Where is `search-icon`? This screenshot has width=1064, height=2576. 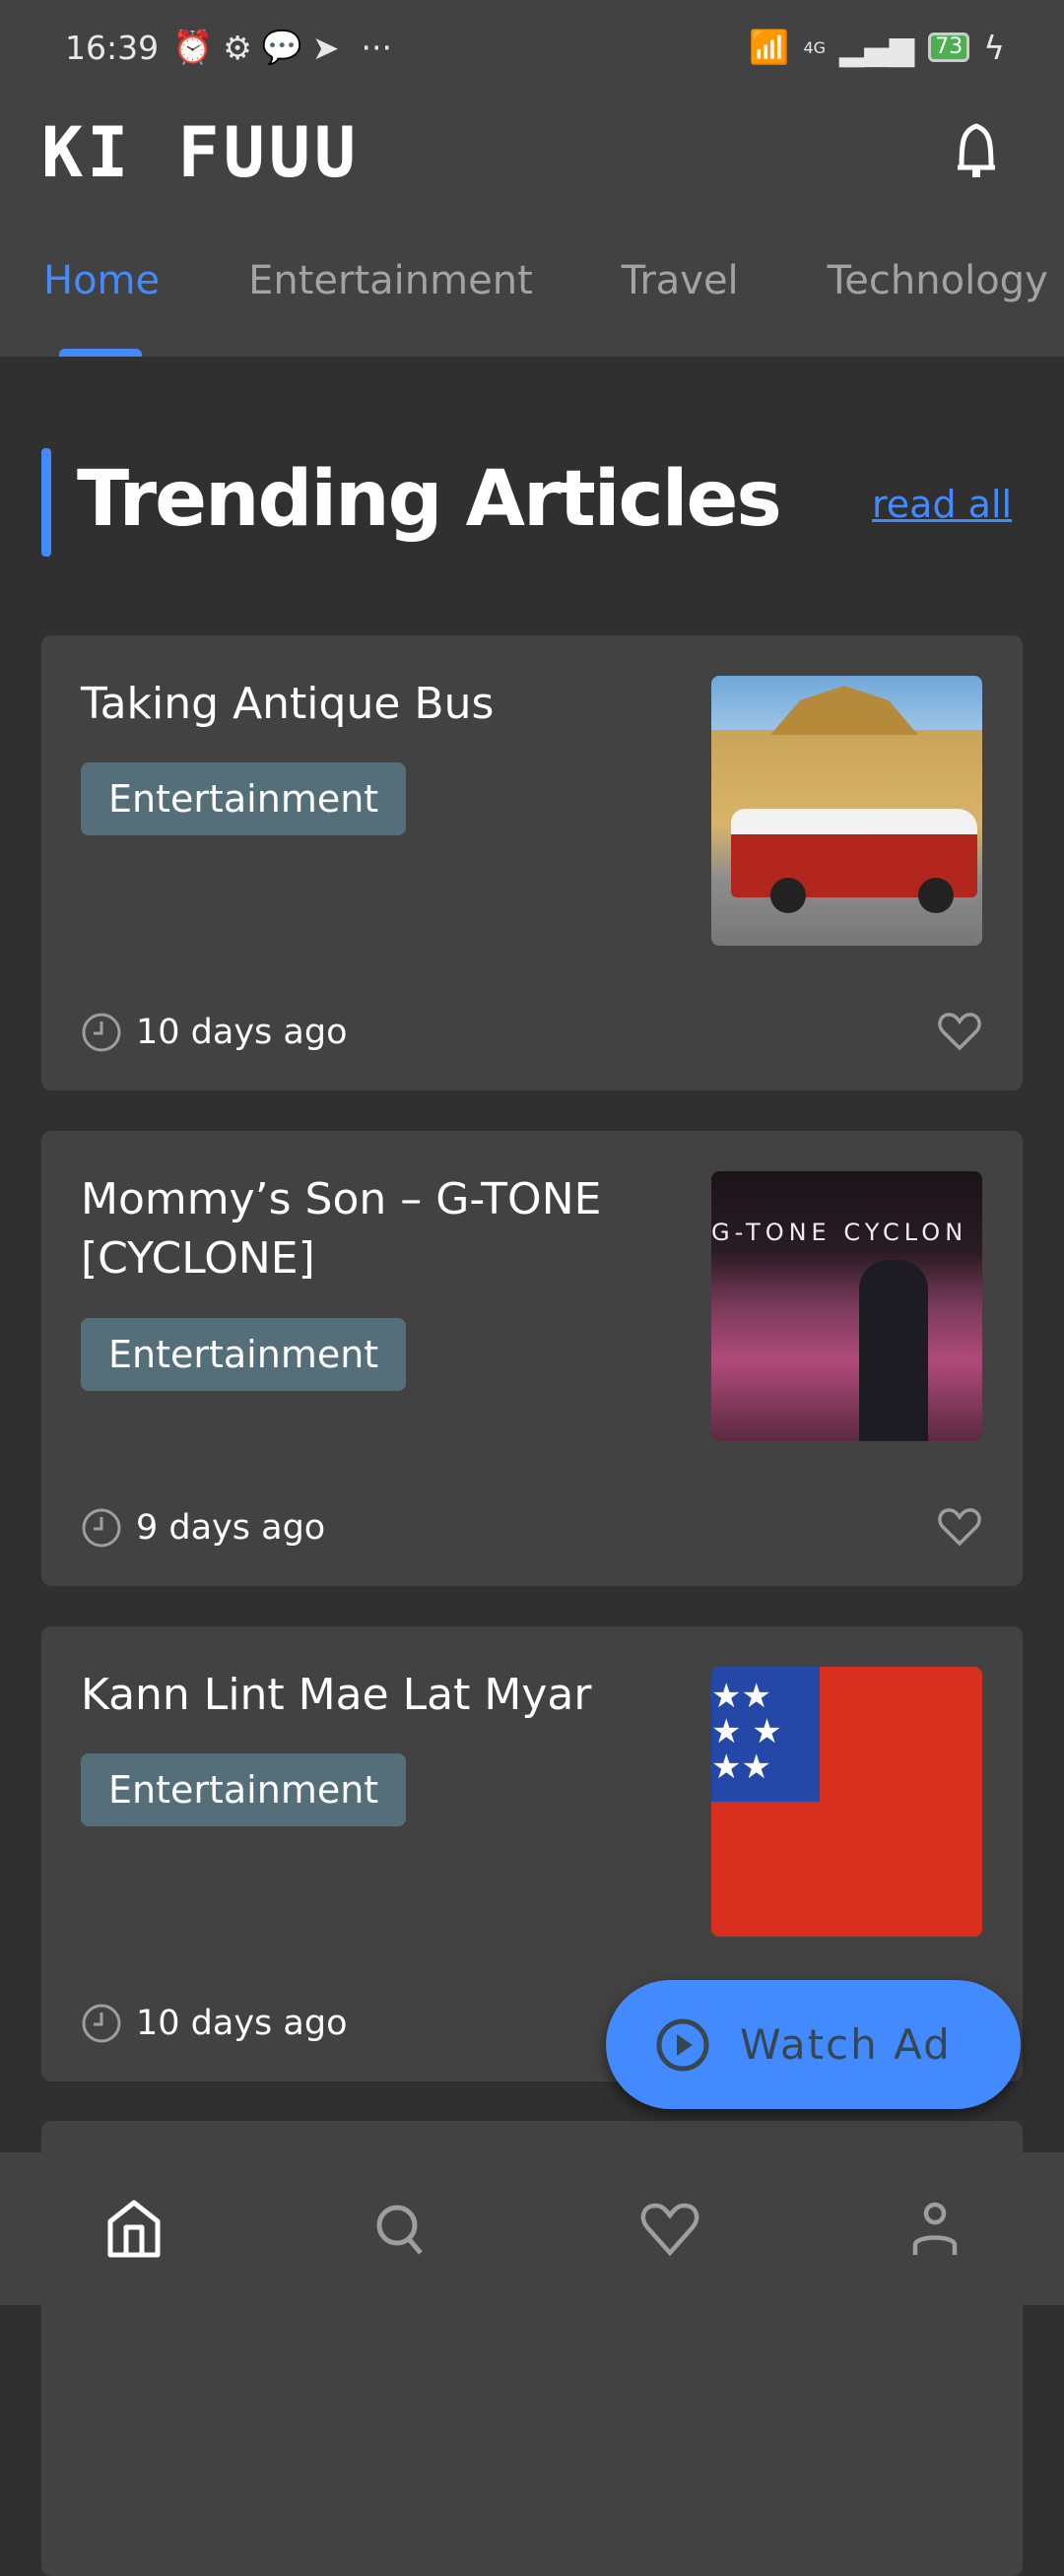
search-icon is located at coordinates (401, 2229).